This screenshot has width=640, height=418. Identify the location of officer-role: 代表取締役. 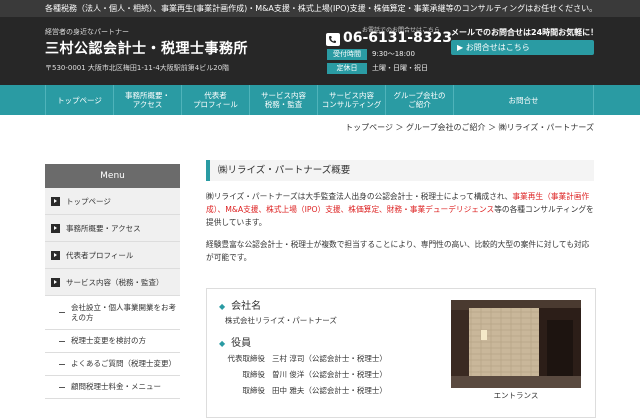
(246, 358).